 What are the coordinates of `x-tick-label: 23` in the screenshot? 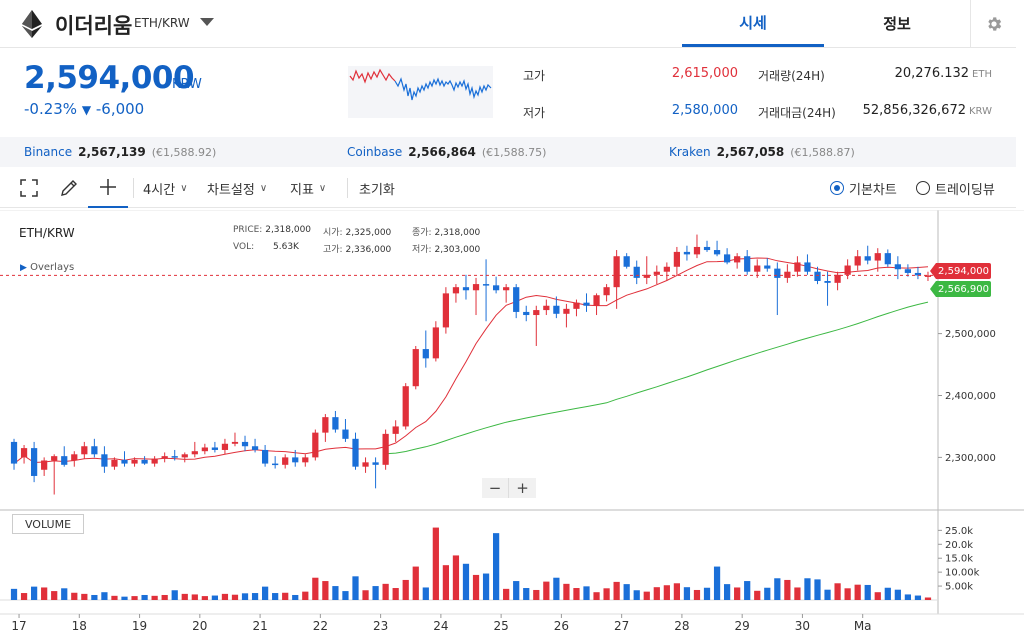 It's located at (380, 626).